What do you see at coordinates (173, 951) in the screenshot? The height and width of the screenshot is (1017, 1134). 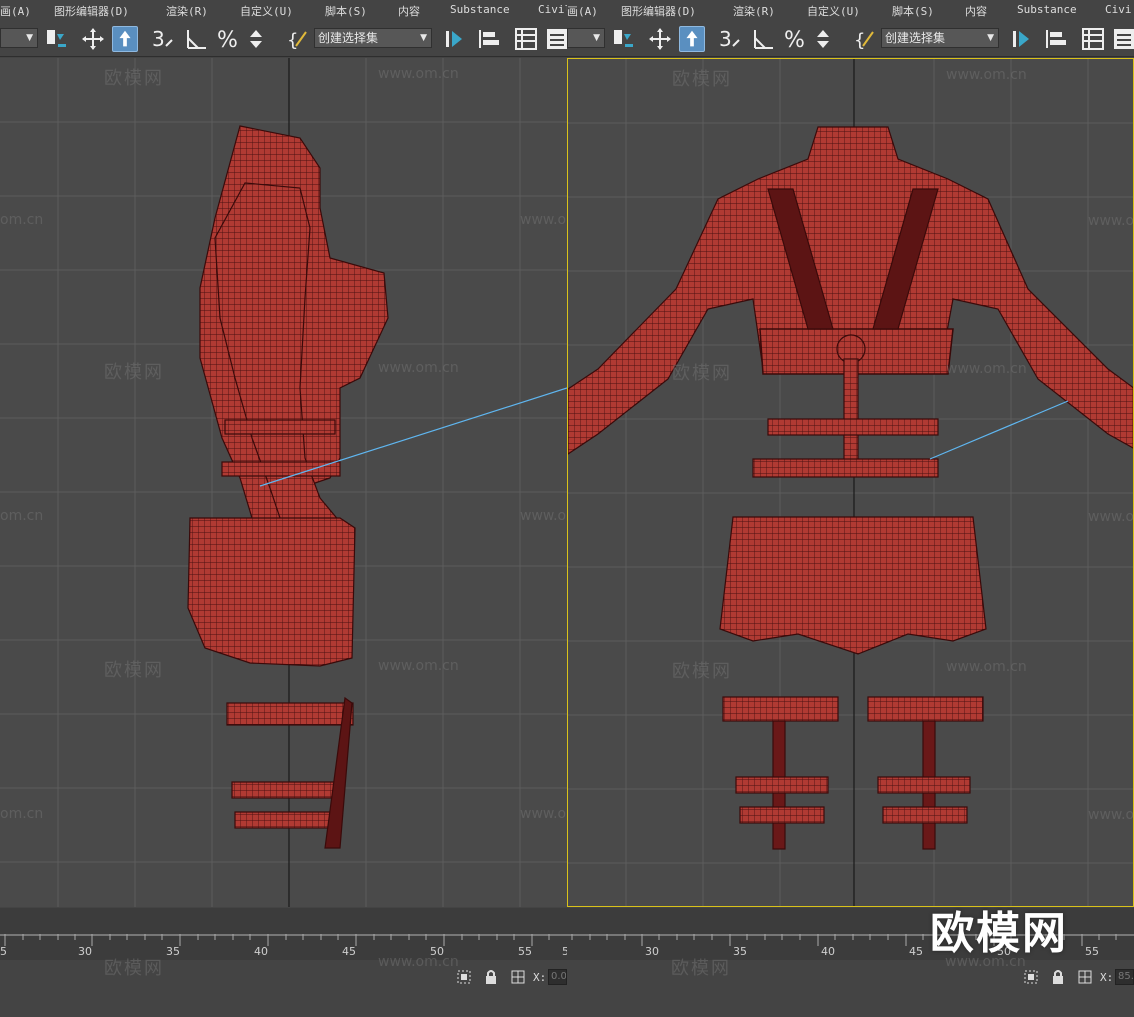 I see `ruler-label: 35` at bounding box center [173, 951].